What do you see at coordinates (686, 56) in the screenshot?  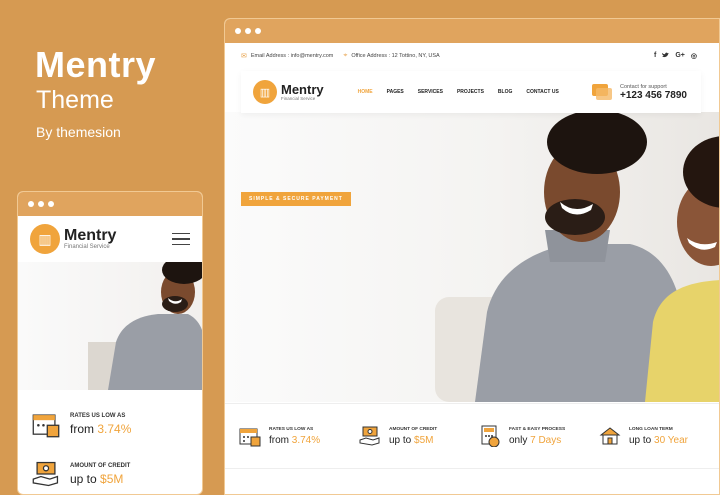 I see `social-links: f G+ ◎` at bounding box center [686, 56].